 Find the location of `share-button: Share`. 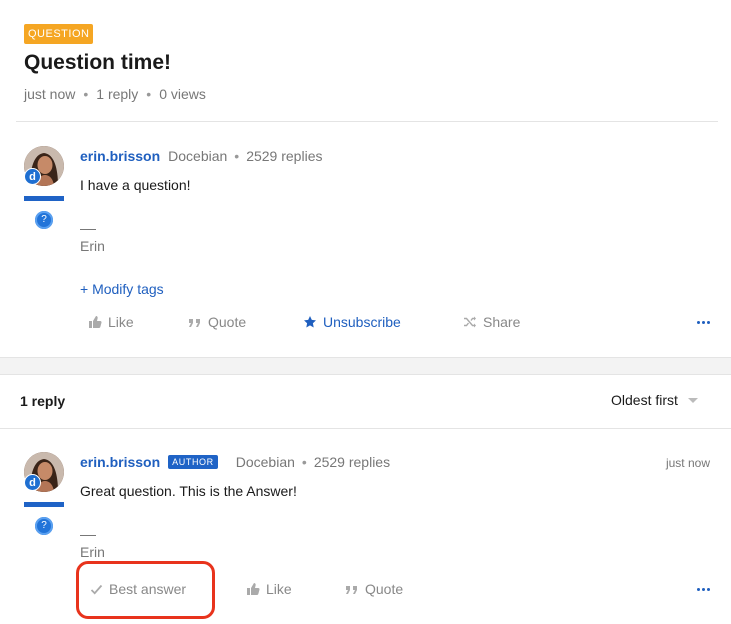

share-button: Share is located at coordinates (491, 322).